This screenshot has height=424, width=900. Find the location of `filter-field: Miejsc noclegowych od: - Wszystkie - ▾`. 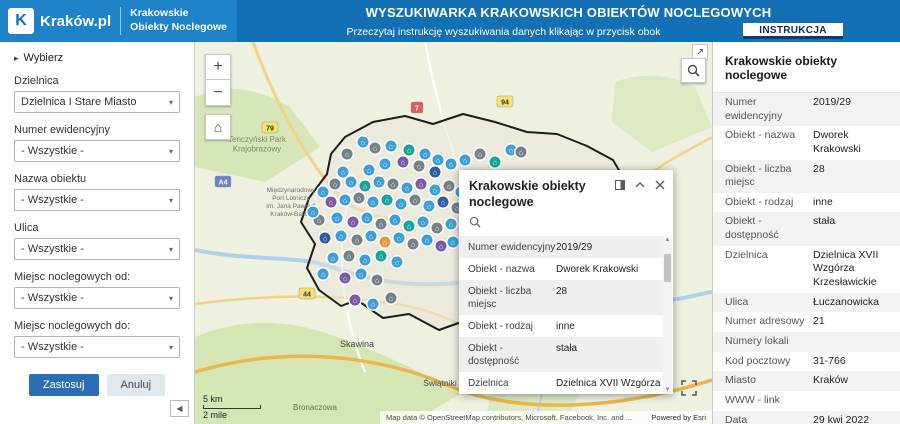

filter-field: Miejsc noclegowych od: - Wszystkie - ▾ is located at coordinates (97, 290).